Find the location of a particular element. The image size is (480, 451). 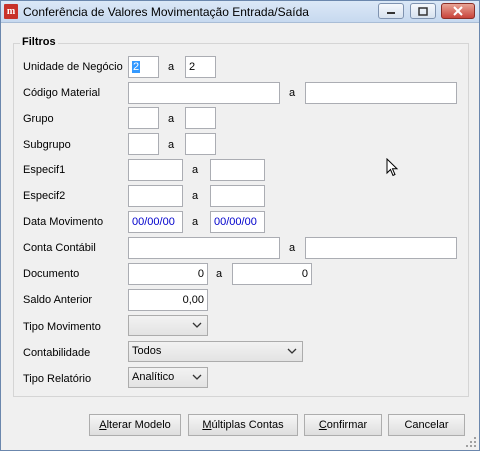

especif1-label: Especif1 is located at coordinates (44, 170).